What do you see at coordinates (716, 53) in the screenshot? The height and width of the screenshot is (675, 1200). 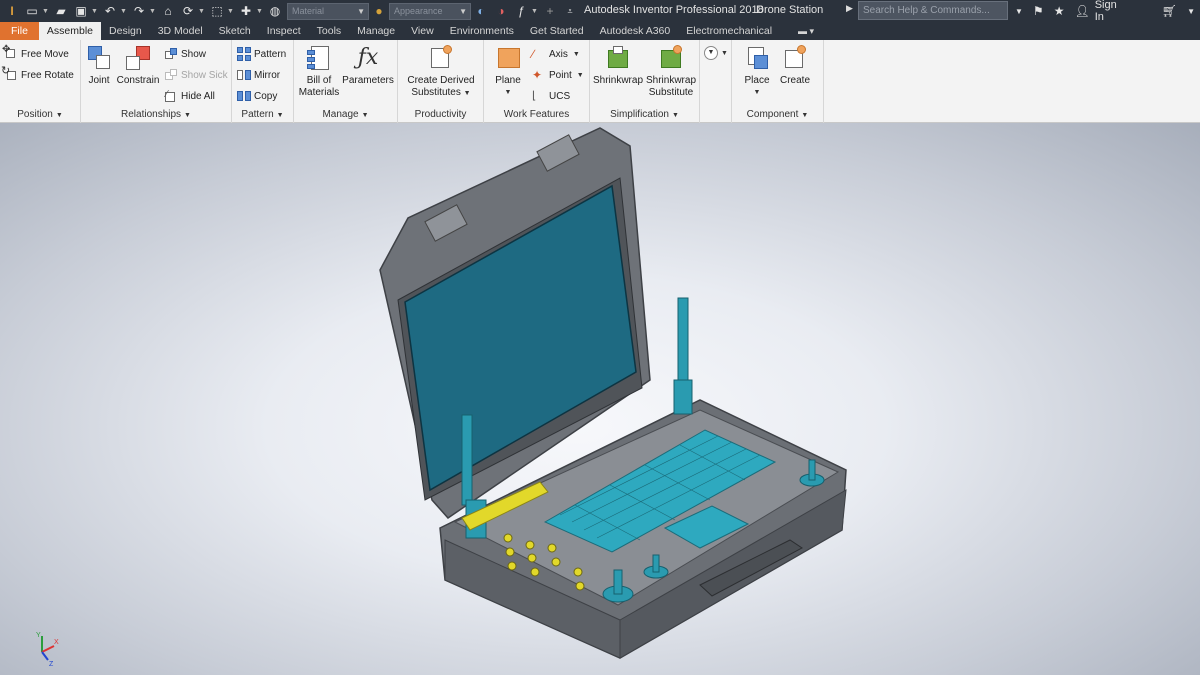 I see `extra-tools-button: ▼ ▼` at bounding box center [716, 53].